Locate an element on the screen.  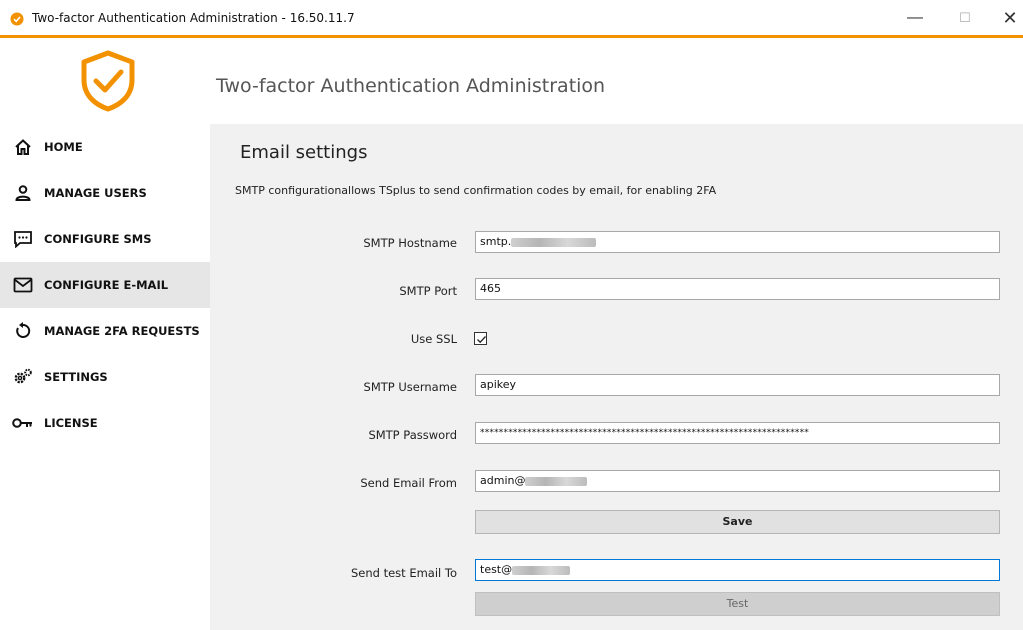
sidebar-item-configure-email: CONFIGURE E-MAIL is located at coordinates (105, 285).